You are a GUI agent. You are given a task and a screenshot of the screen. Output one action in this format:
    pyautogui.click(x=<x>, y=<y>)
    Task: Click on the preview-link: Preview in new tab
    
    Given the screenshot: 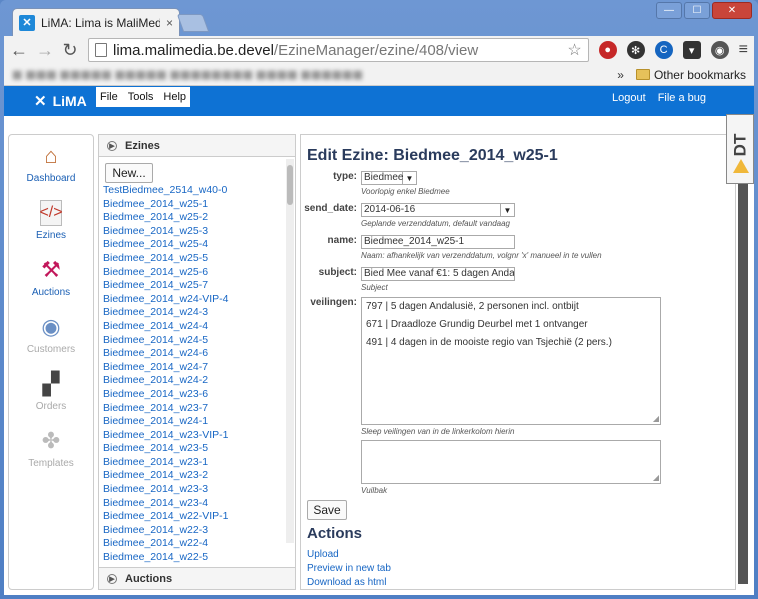 What is the action you would take?
    pyautogui.click(x=349, y=568)
    